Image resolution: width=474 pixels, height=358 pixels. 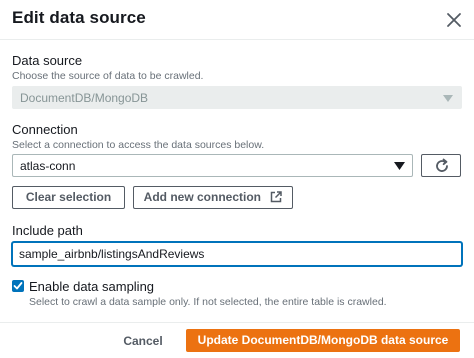 What do you see at coordinates (277, 197) in the screenshot?
I see `external-link-icon` at bounding box center [277, 197].